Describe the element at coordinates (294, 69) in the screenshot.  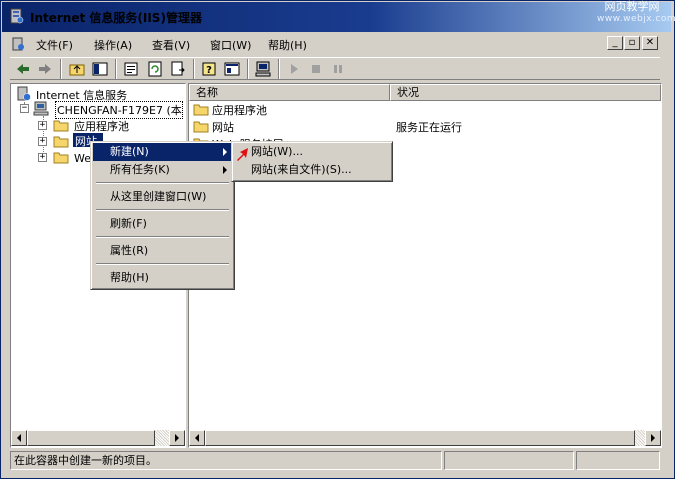
I see `start-icon` at that location.